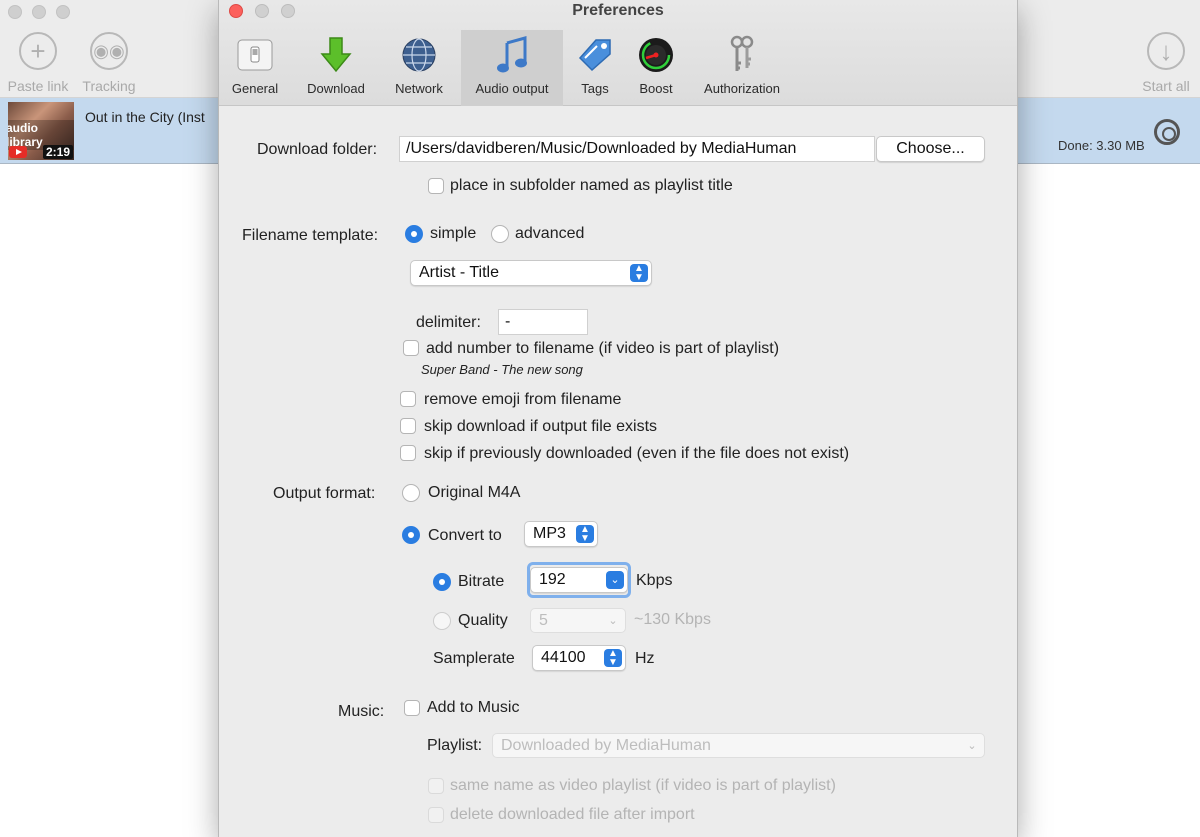 The image size is (1200, 837). I want to click on tab-general: General, so click(255, 68).